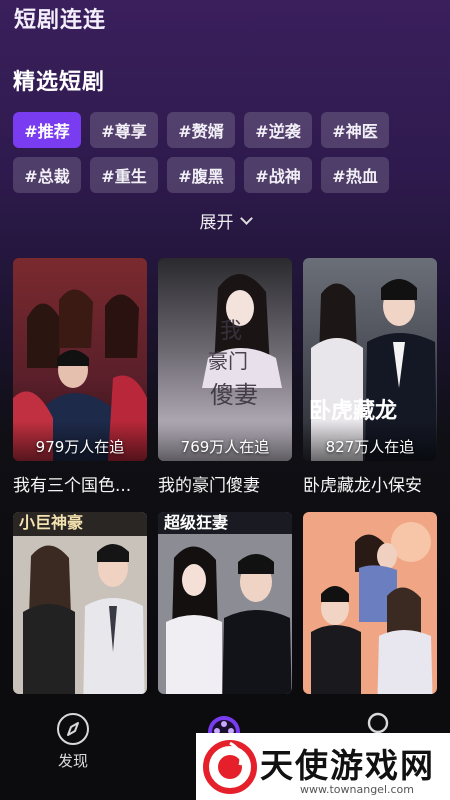 The height and width of the screenshot is (800, 450). Describe the element at coordinates (347, 765) in the screenshot. I see `watermark-text: 天使游戏网` at that location.